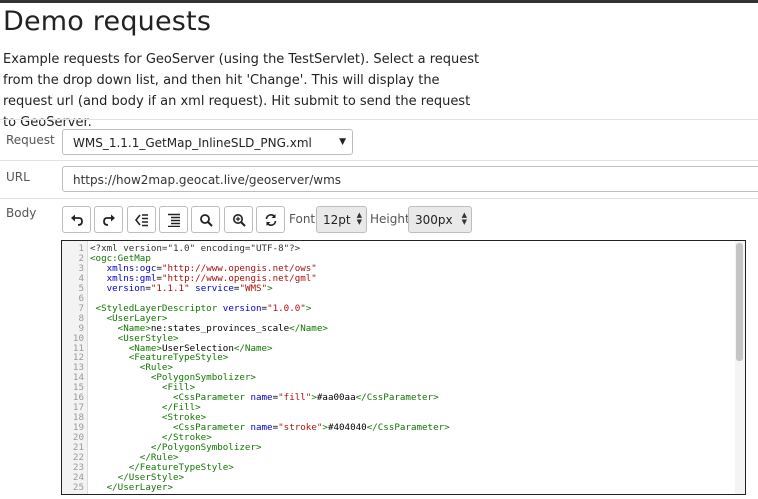 This screenshot has width=758, height=499. I want to click on unindent-button, so click(141, 219).